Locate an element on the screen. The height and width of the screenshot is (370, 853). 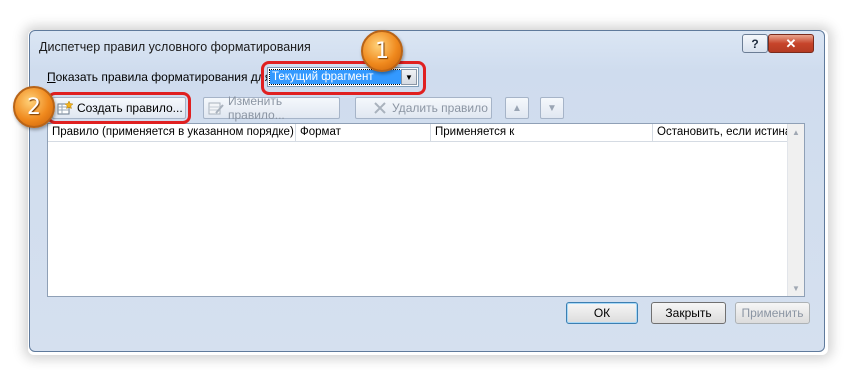
delete-rule-button: Удалить правило is located at coordinates (423, 108).